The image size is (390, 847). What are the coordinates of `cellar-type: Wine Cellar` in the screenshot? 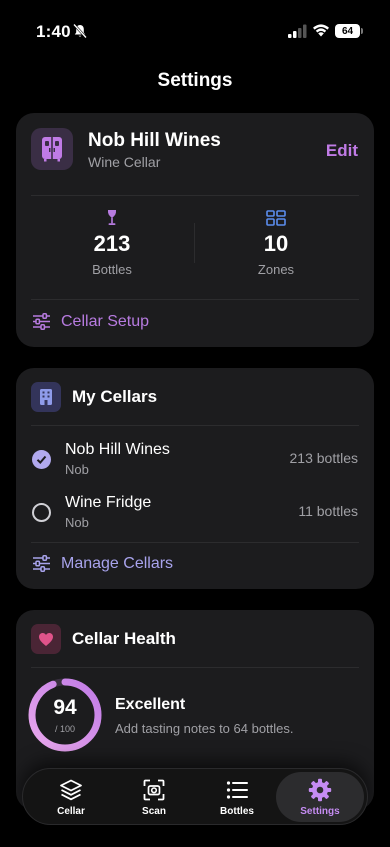 It's located at (124, 162).